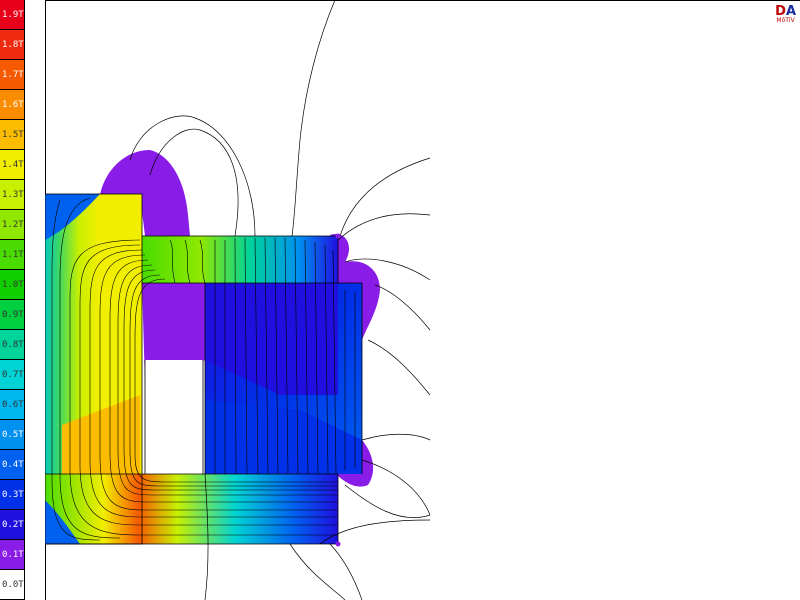  I want to click on legend-swatch: 0.5T, so click(12, 435).